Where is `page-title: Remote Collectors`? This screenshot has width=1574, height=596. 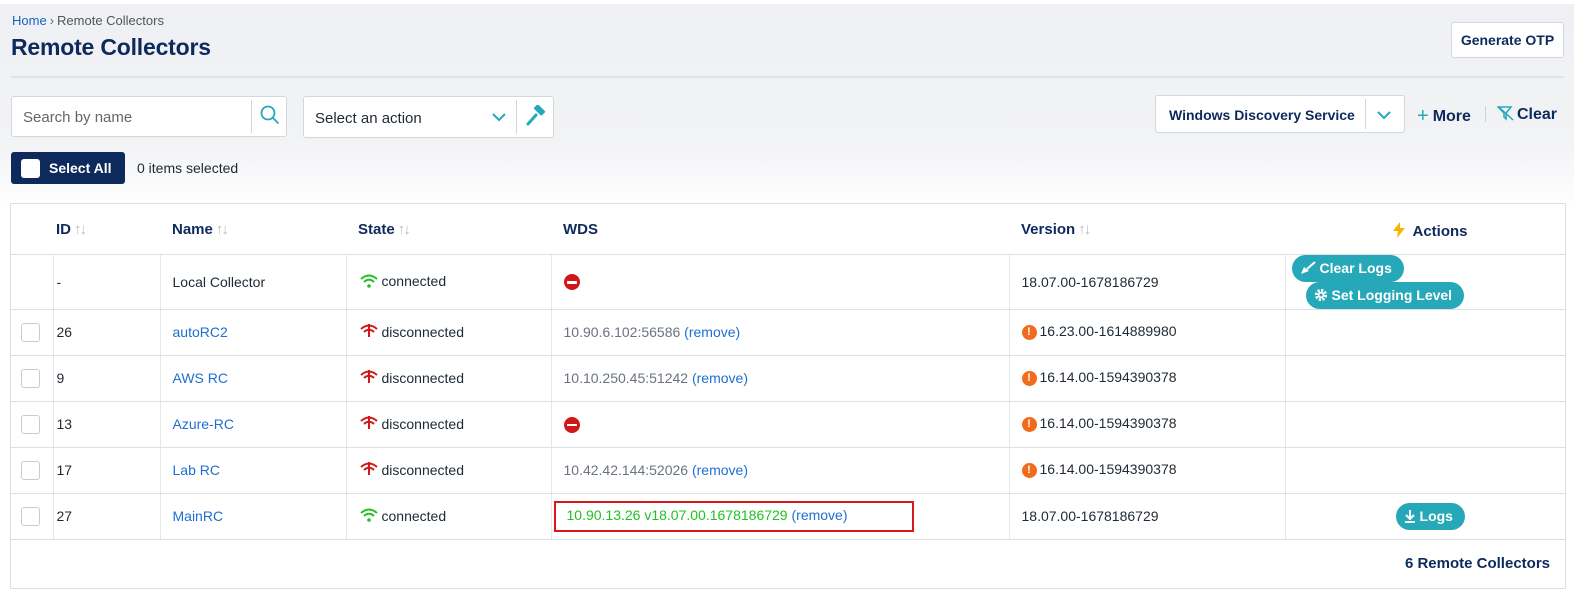
page-title: Remote Collectors is located at coordinates (111, 47).